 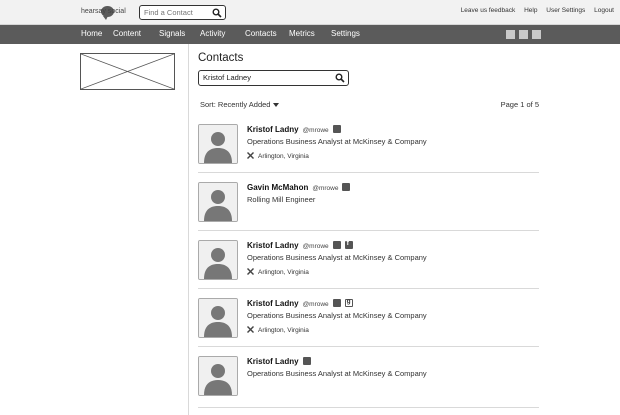 I want to click on find-contact-search, so click(x=182, y=12).